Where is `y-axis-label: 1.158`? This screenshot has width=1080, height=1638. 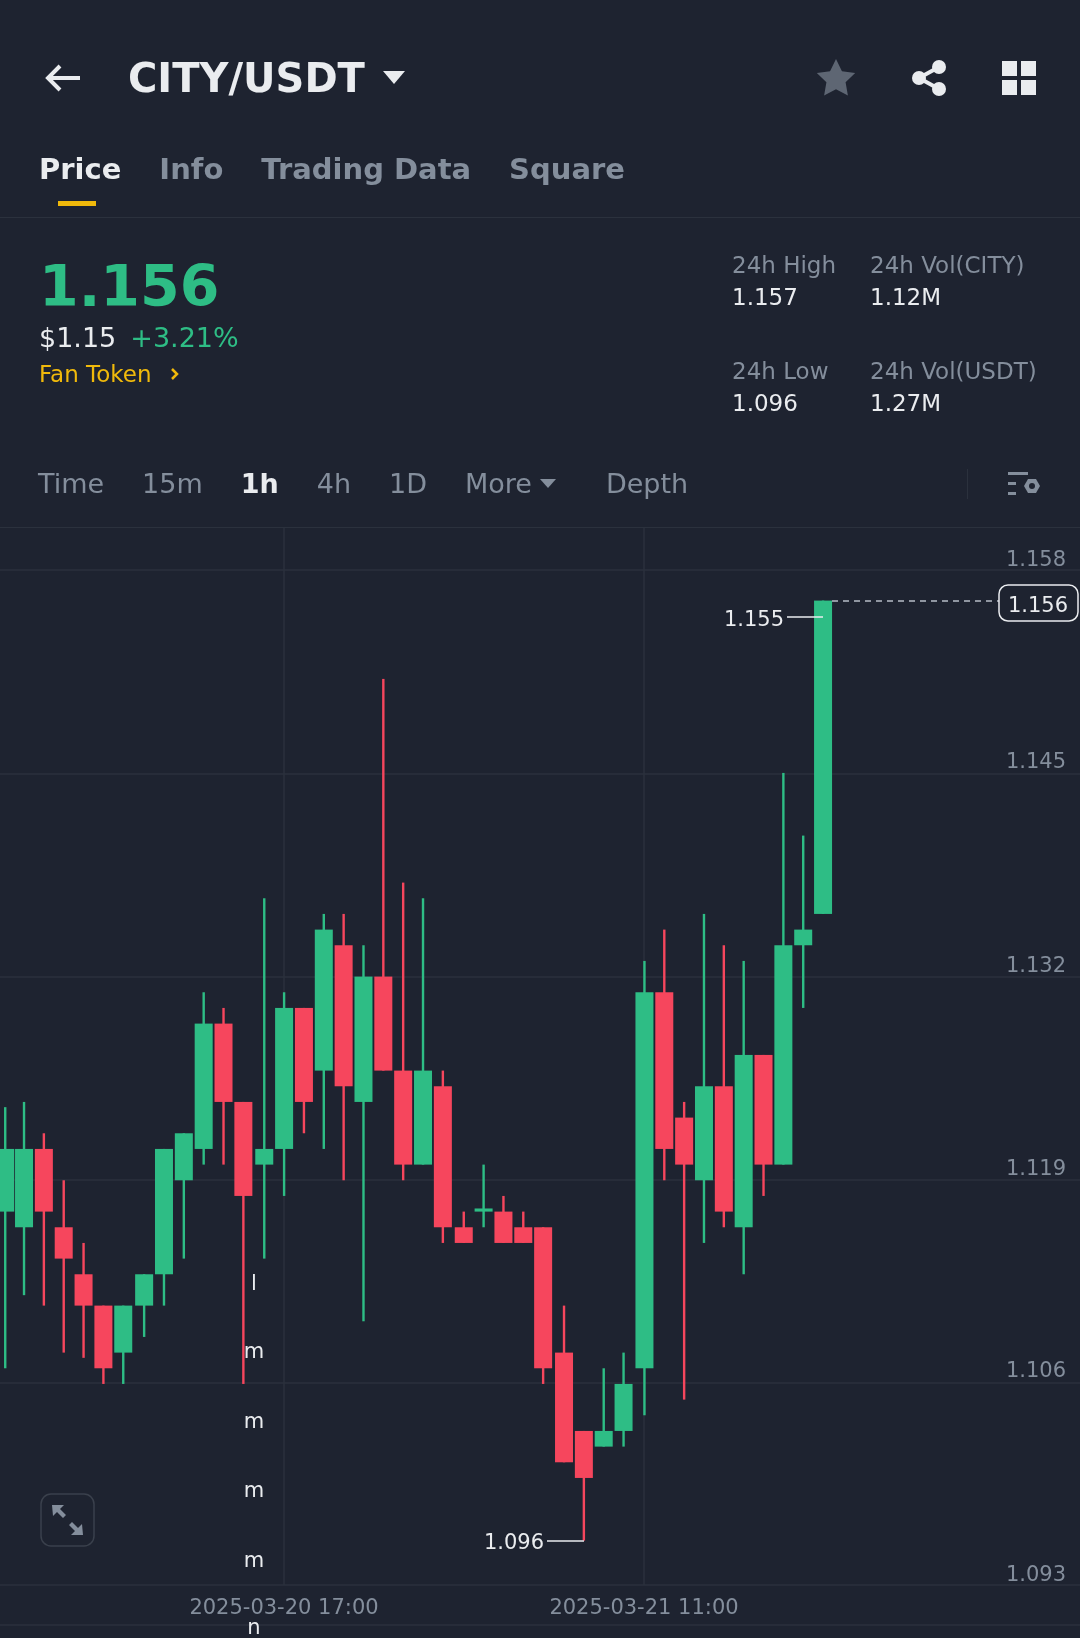 y-axis-label: 1.158 is located at coordinates (1035, 559).